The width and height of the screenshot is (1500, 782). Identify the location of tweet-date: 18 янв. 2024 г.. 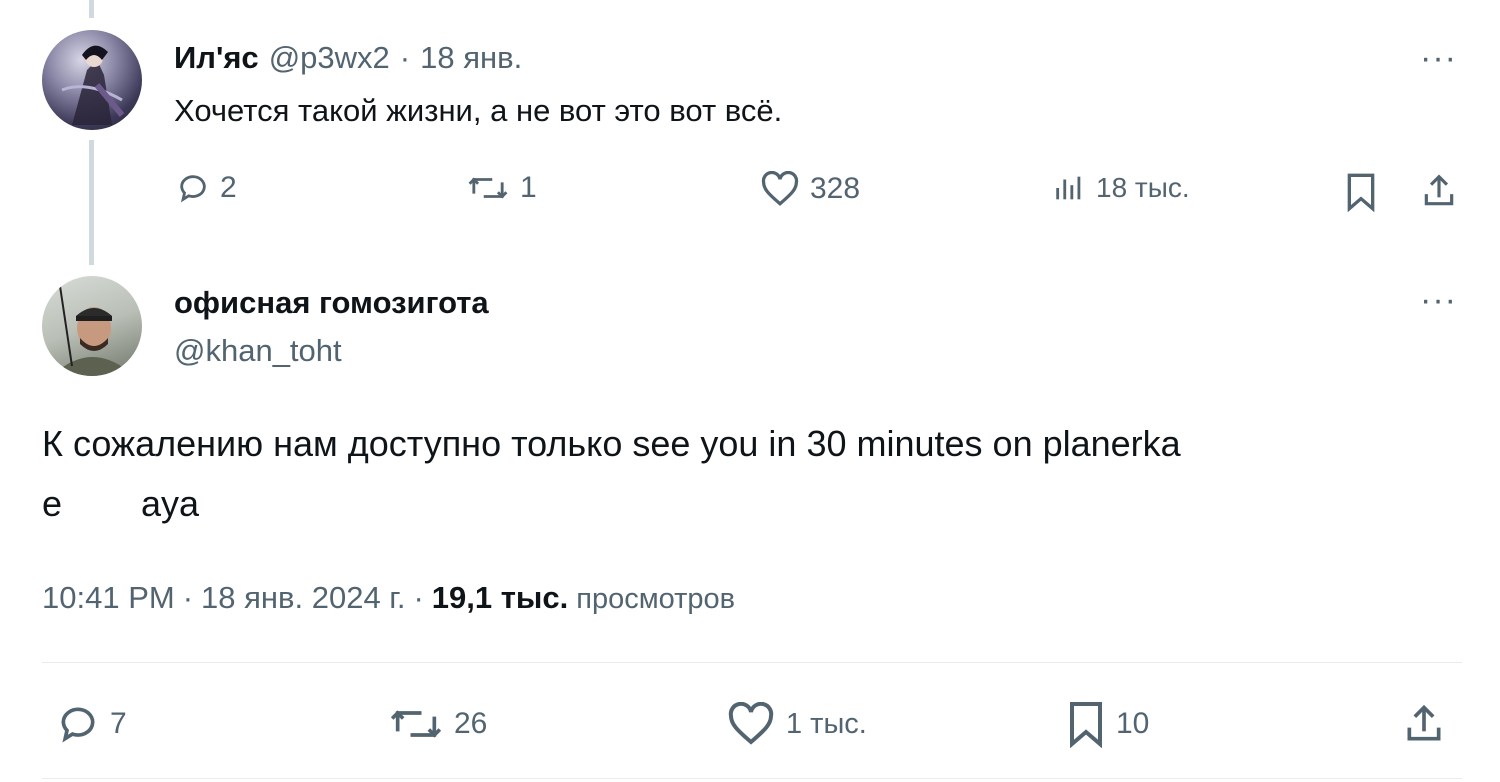
(303, 598).